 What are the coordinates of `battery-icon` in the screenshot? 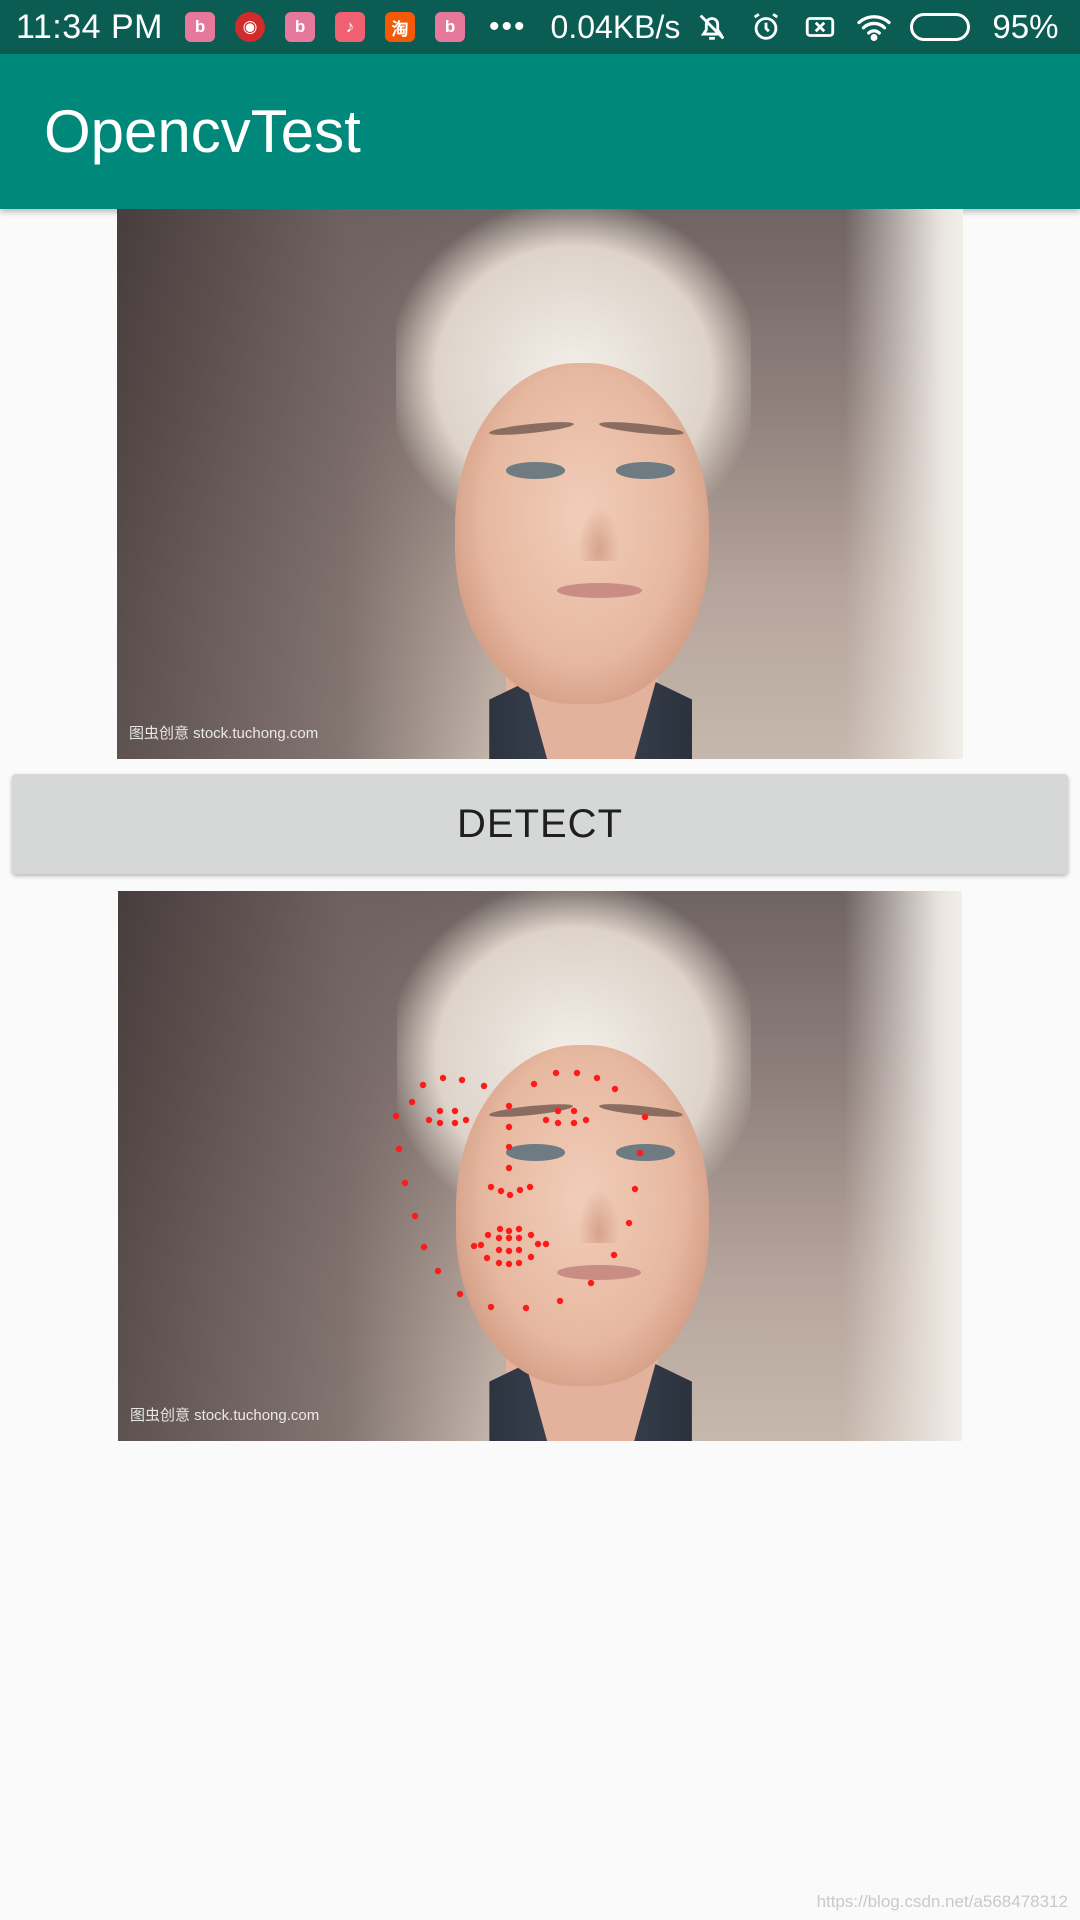 It's located at (940, 27).